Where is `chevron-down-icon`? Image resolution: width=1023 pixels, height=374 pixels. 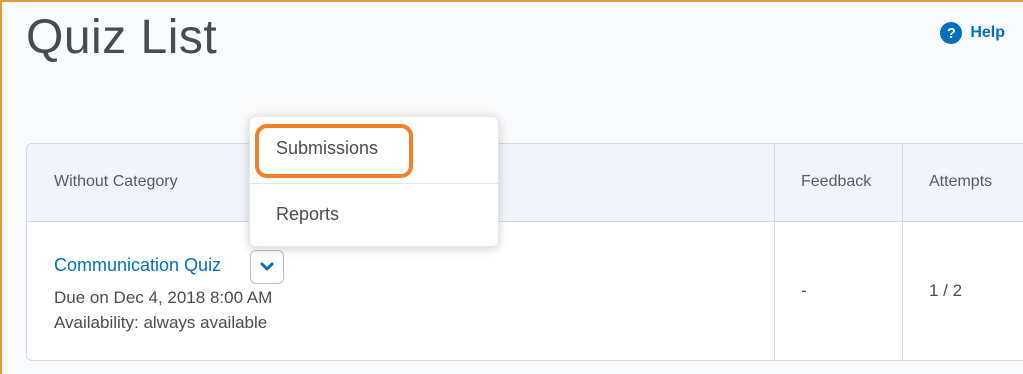
chevron-down-icon is located at coordinates (267, 266).